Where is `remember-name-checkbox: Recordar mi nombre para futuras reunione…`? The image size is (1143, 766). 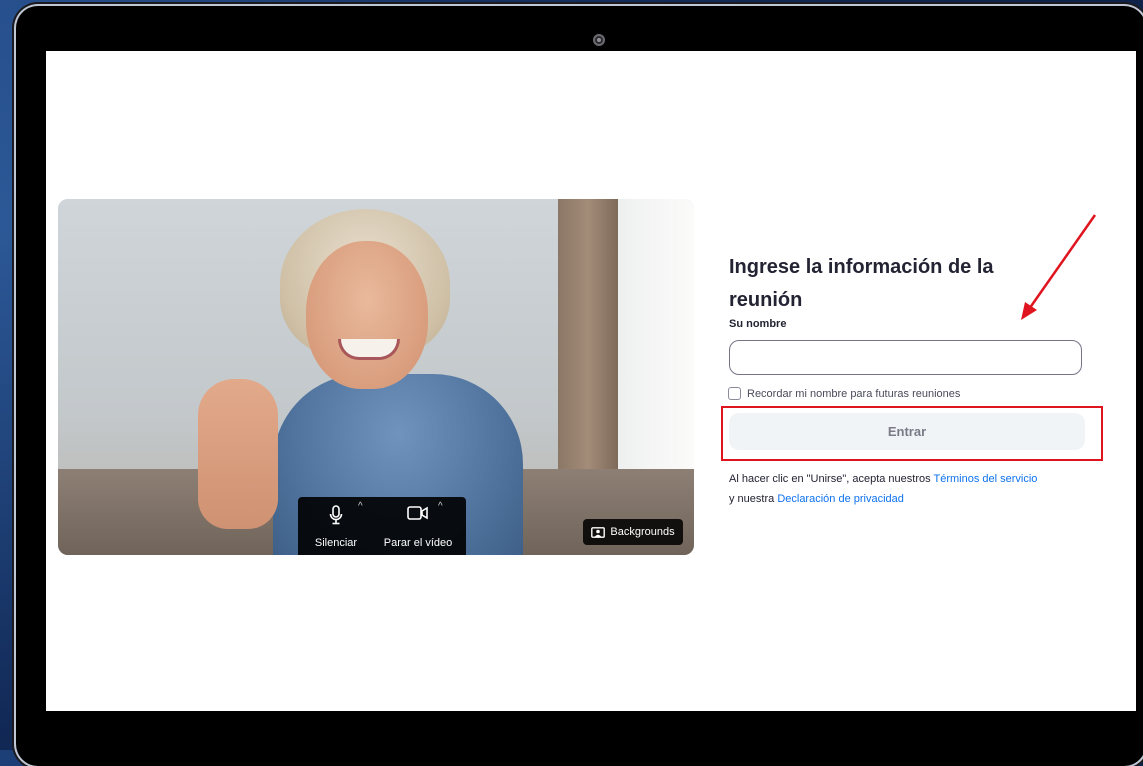
remember-name-checkbox: Recordar mi nombre para futuras reunione… is located at coordinates (844, 393).